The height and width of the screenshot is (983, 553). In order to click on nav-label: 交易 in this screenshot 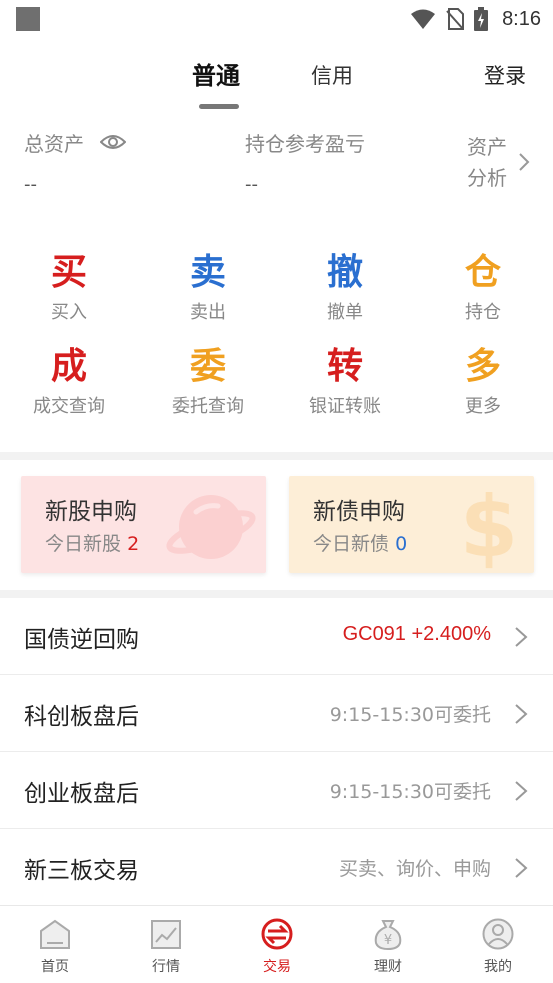, I will do `click(277, 967)`.